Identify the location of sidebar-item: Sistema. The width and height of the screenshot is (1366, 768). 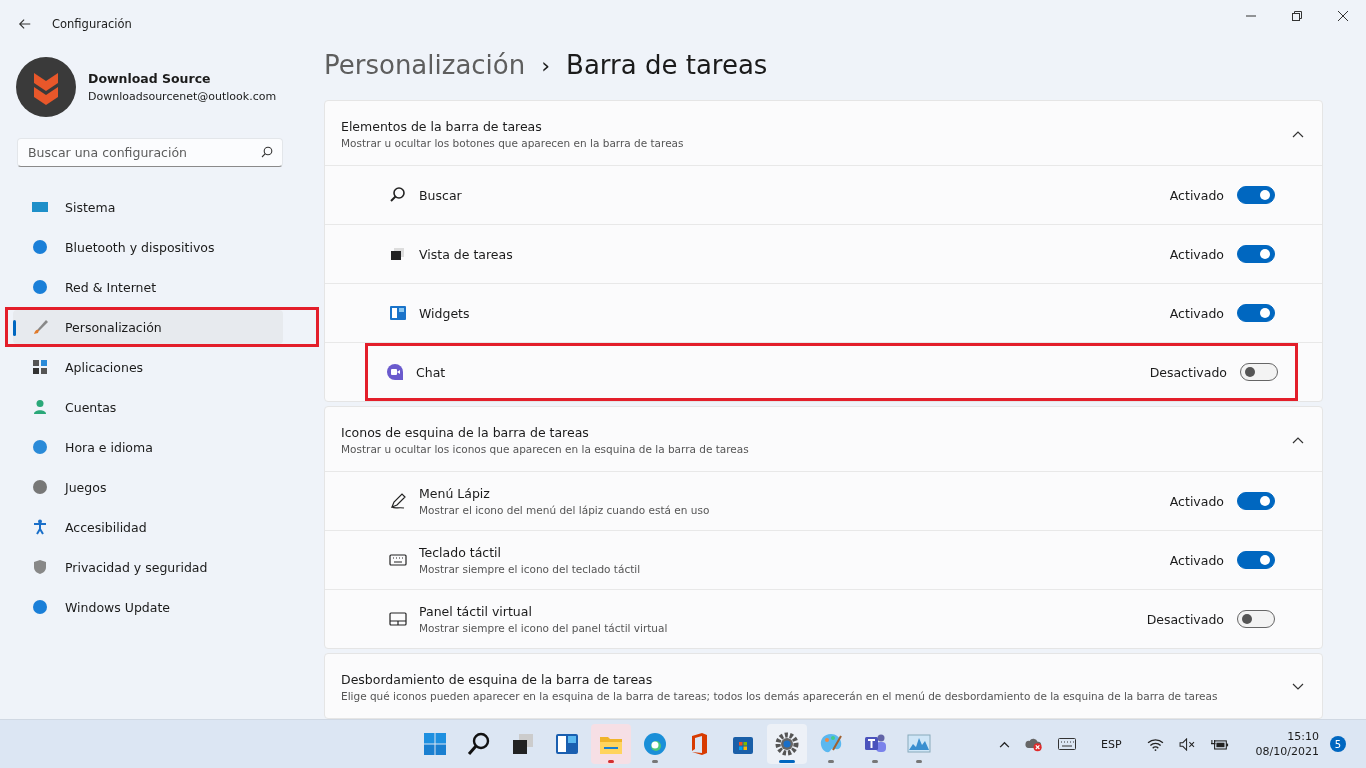
(148, 207).